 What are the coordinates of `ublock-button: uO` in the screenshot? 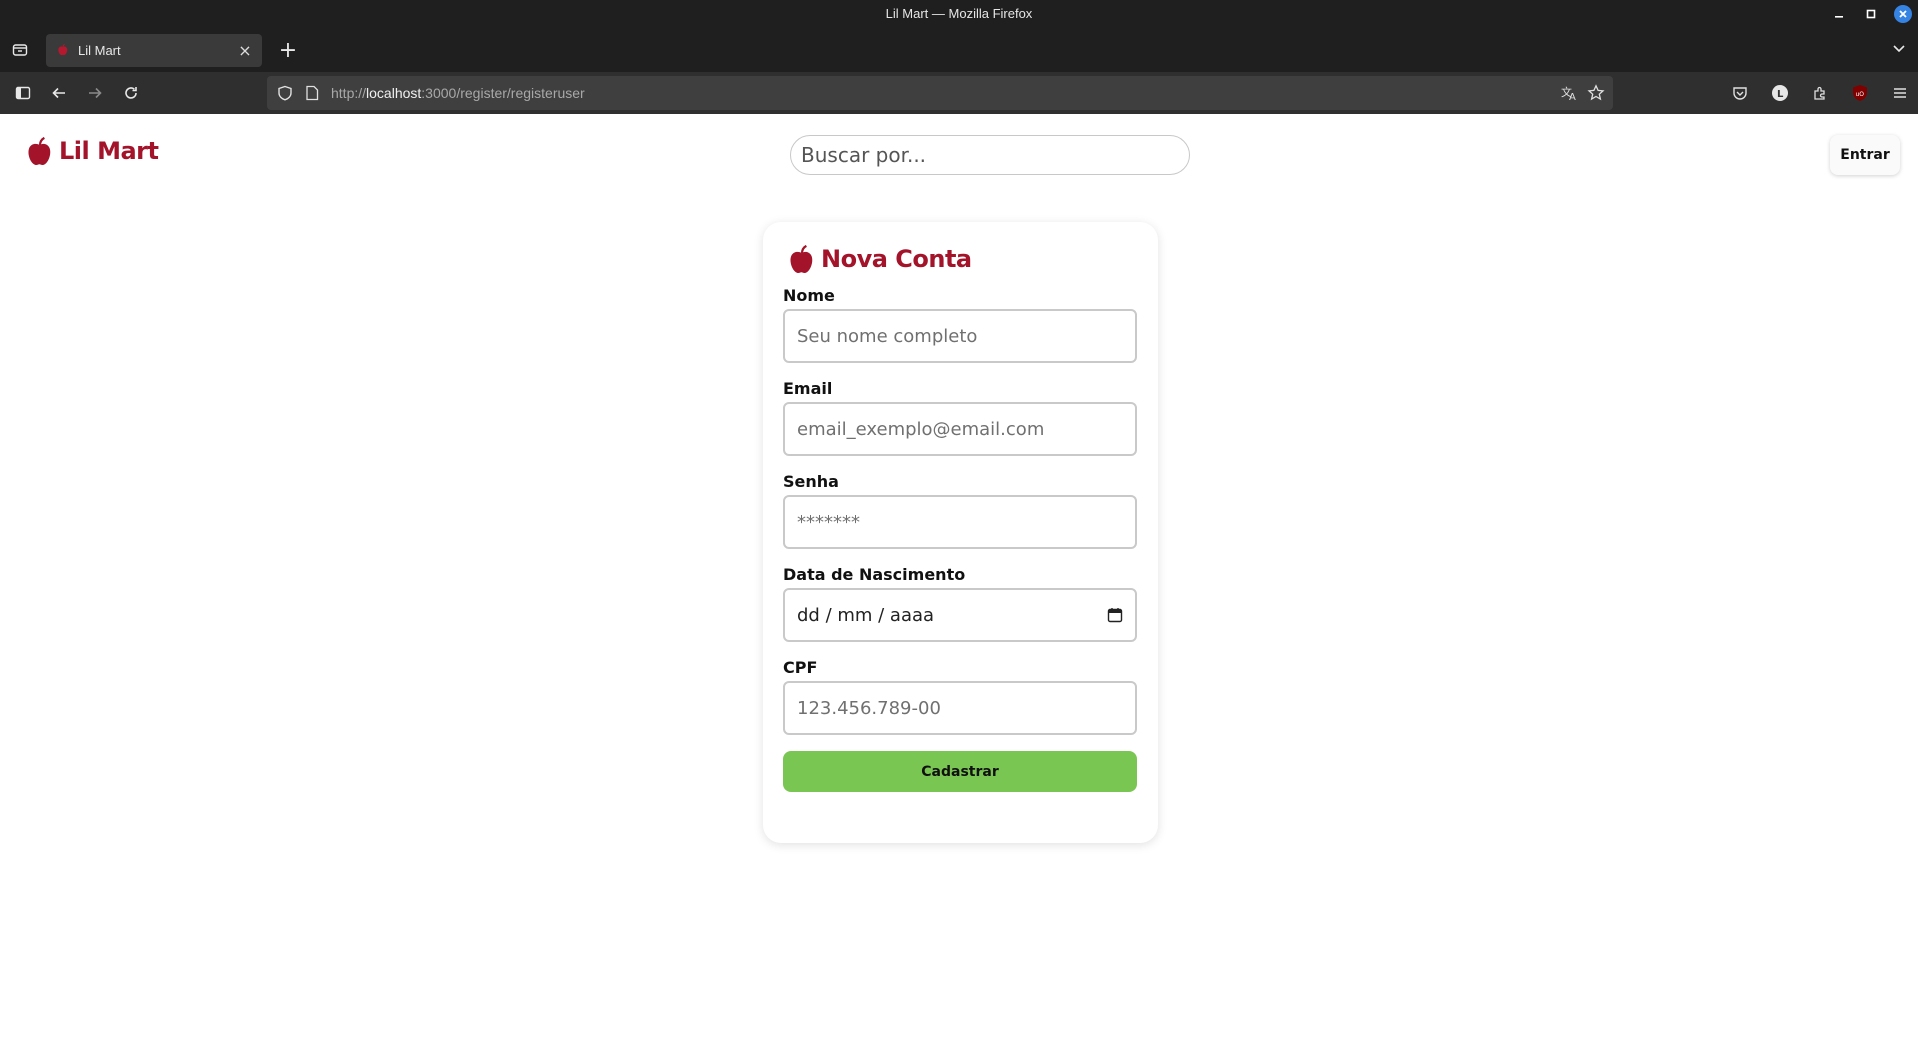 It's located at (1860, 93).